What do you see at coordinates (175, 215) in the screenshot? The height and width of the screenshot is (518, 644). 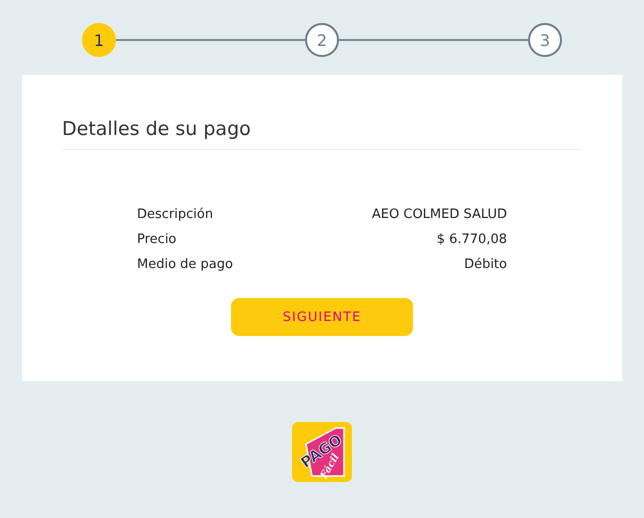 I see `detail-label: Descripción` at bounding box center [175, 215].